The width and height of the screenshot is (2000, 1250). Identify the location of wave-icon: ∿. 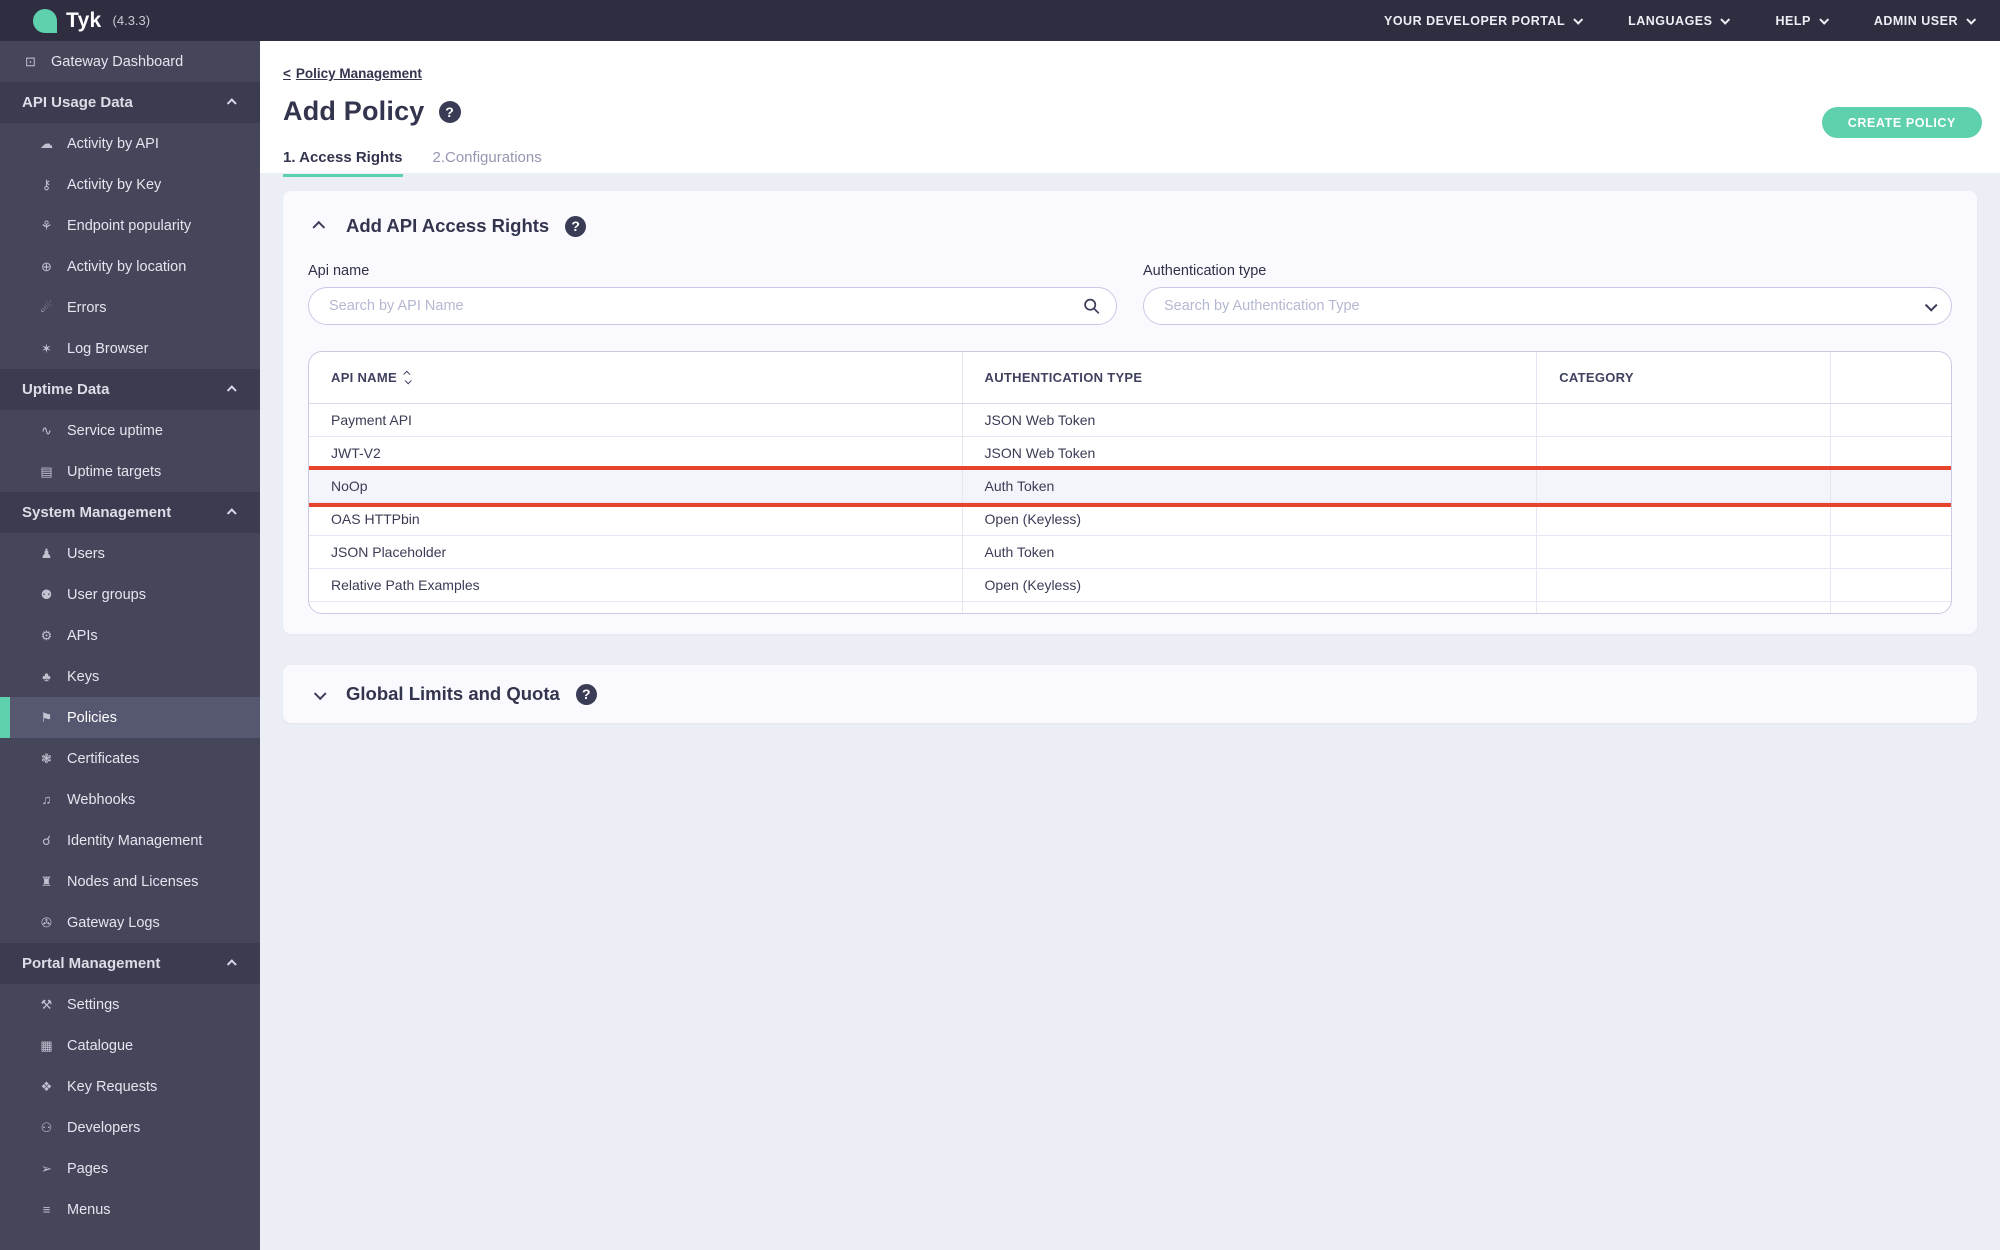
(46, 430).